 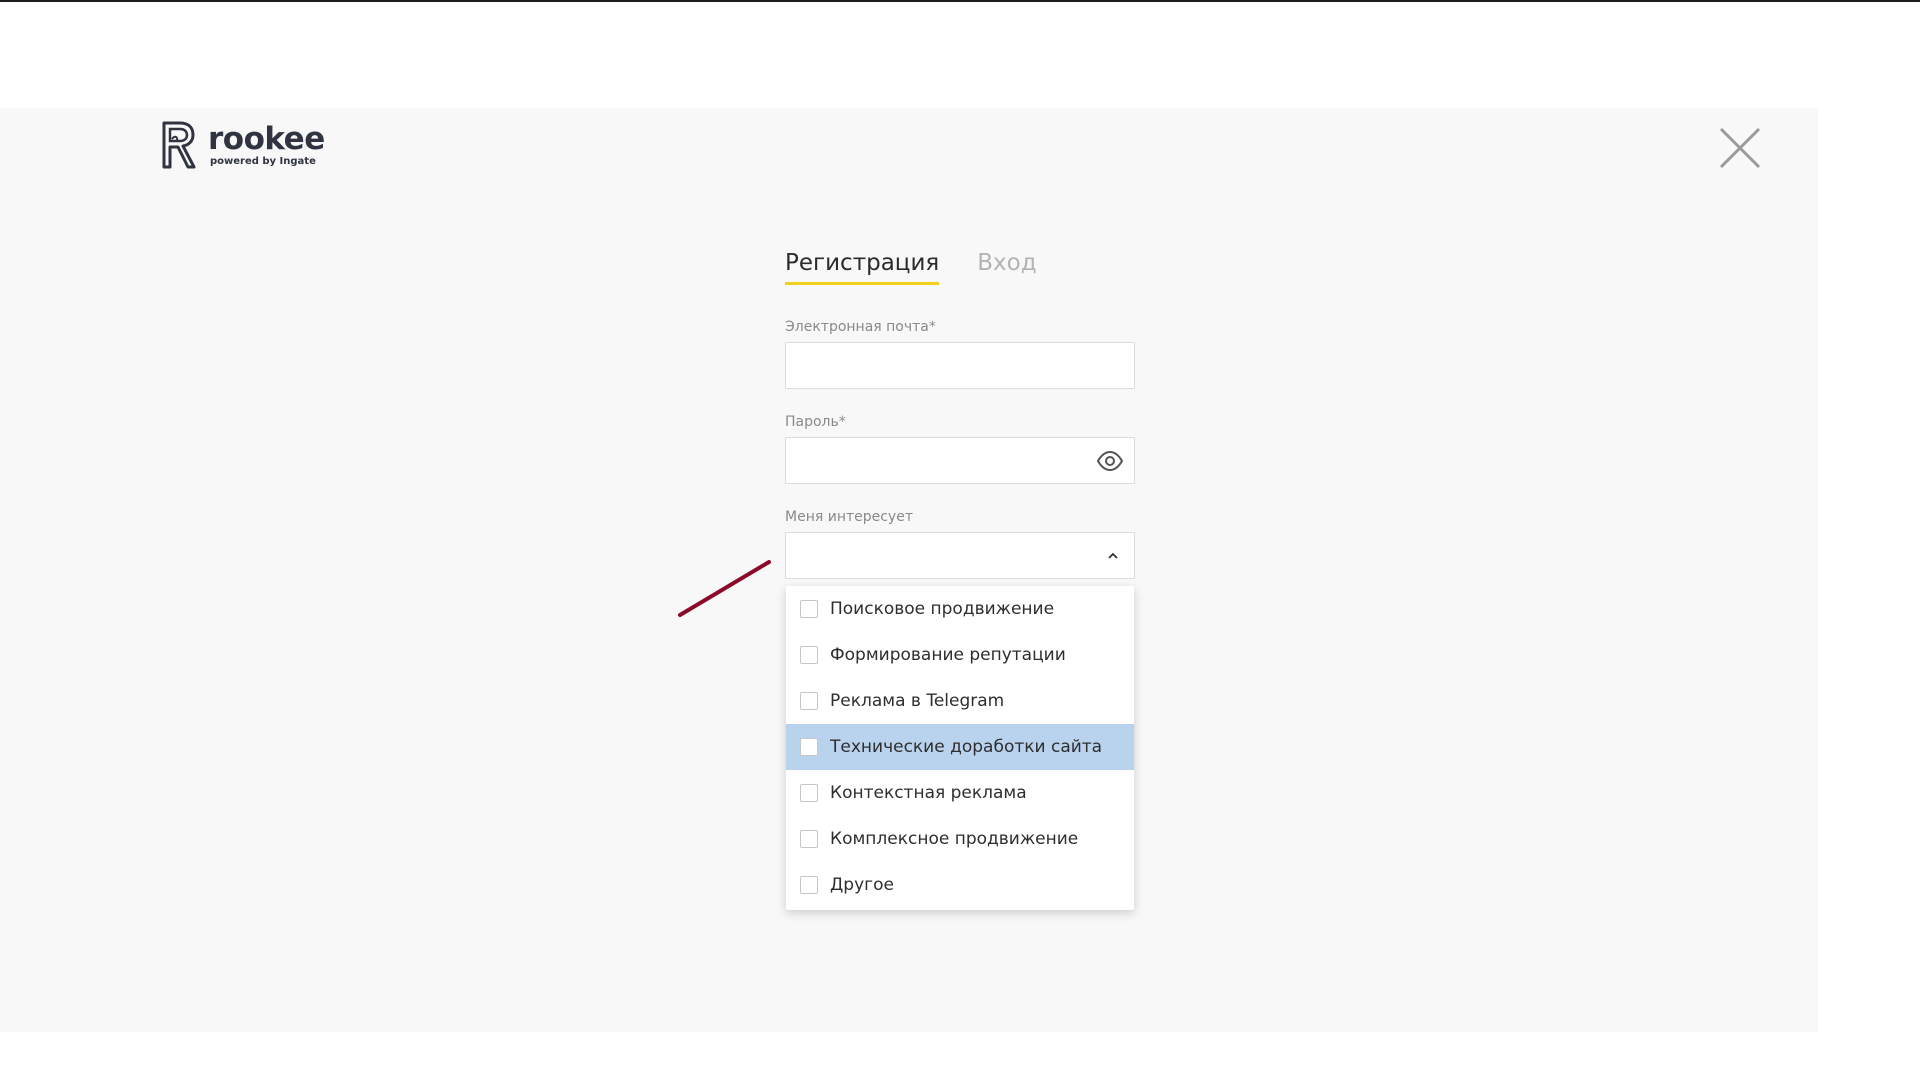 I want to click on brand-tagline: powered by Ingate, so click(x=263, y=161).